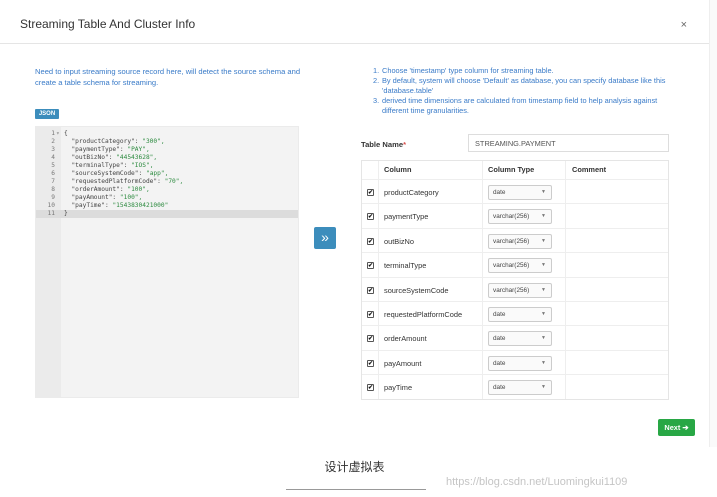 The image size is (717, 497). What do you see at coordinates (398, 169) in the screenshot?
I see `column-header: Column` at bounding box center [398, 169].